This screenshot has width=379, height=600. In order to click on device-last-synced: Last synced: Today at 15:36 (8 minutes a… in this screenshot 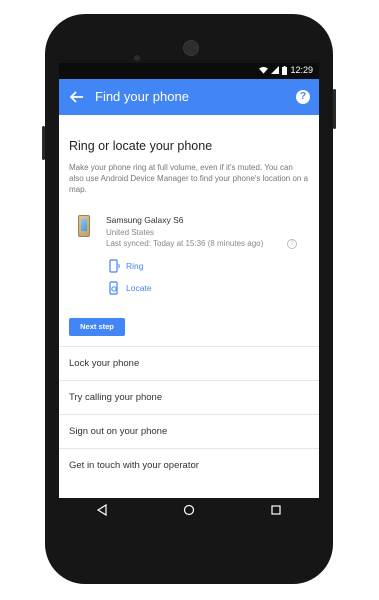, I will do `click(185, 243)`.